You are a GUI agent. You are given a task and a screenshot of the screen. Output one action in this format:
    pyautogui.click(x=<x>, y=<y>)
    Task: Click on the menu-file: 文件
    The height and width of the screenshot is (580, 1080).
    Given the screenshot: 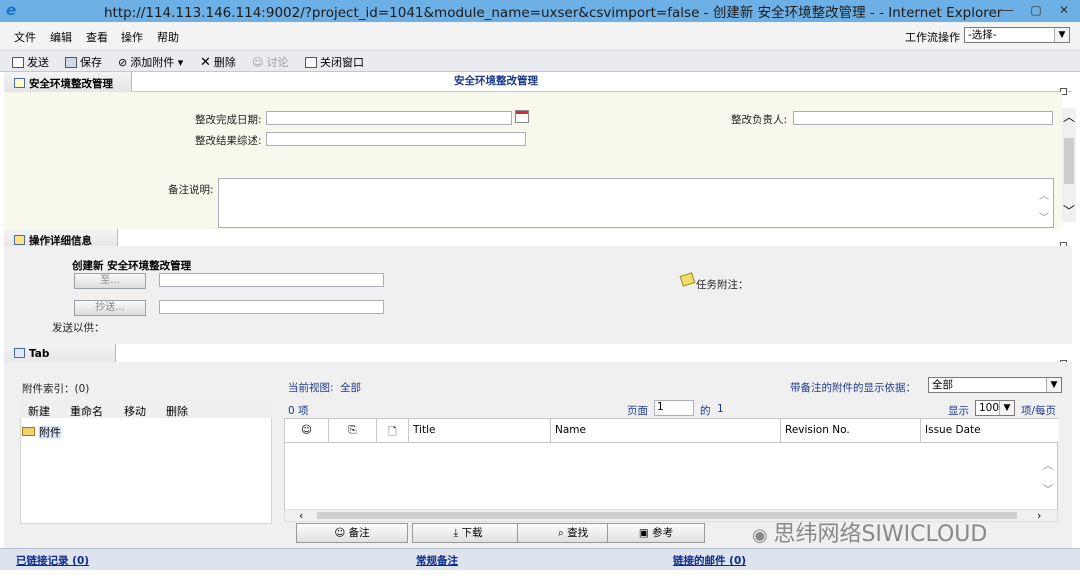 What is the action you would take?
    pyautogui.click(x=25, y=37)
    